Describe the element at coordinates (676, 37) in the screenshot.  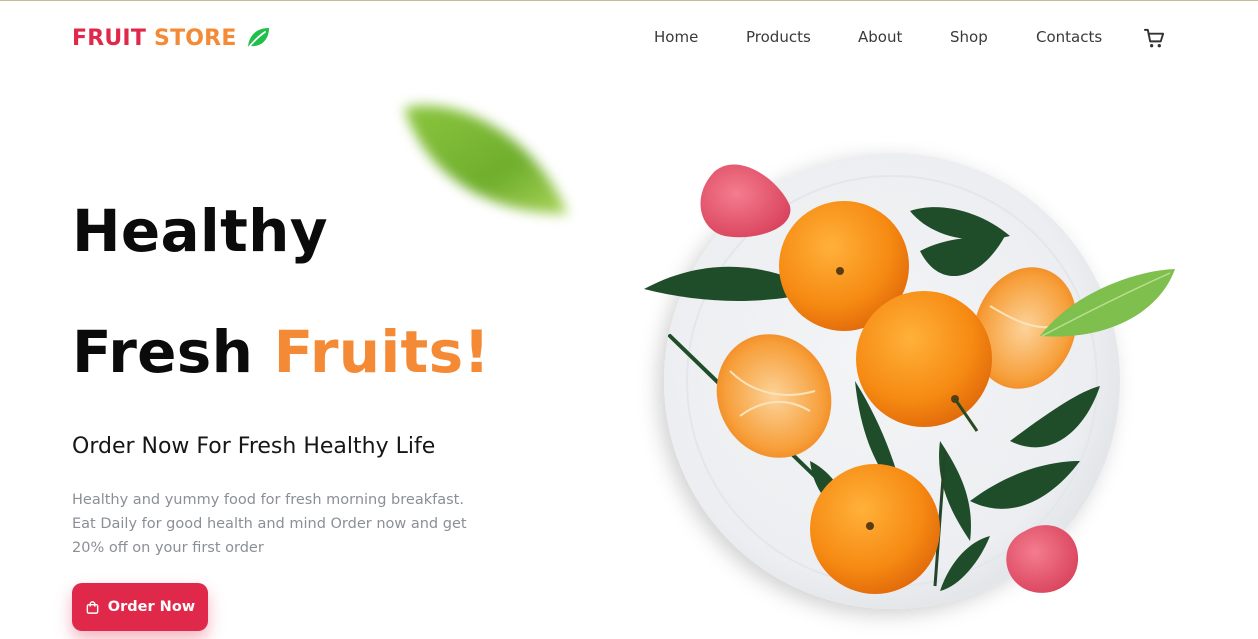
I see `nav-home: Home` at that location.